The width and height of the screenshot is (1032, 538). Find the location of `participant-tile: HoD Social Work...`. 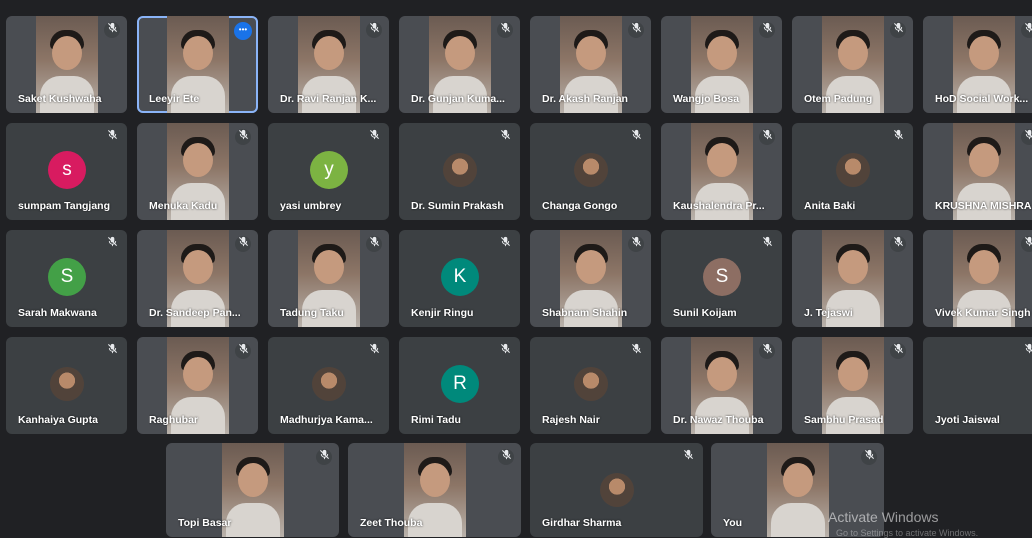

participant-tile: HoD Social Work... is located at coordinates (977, 64).